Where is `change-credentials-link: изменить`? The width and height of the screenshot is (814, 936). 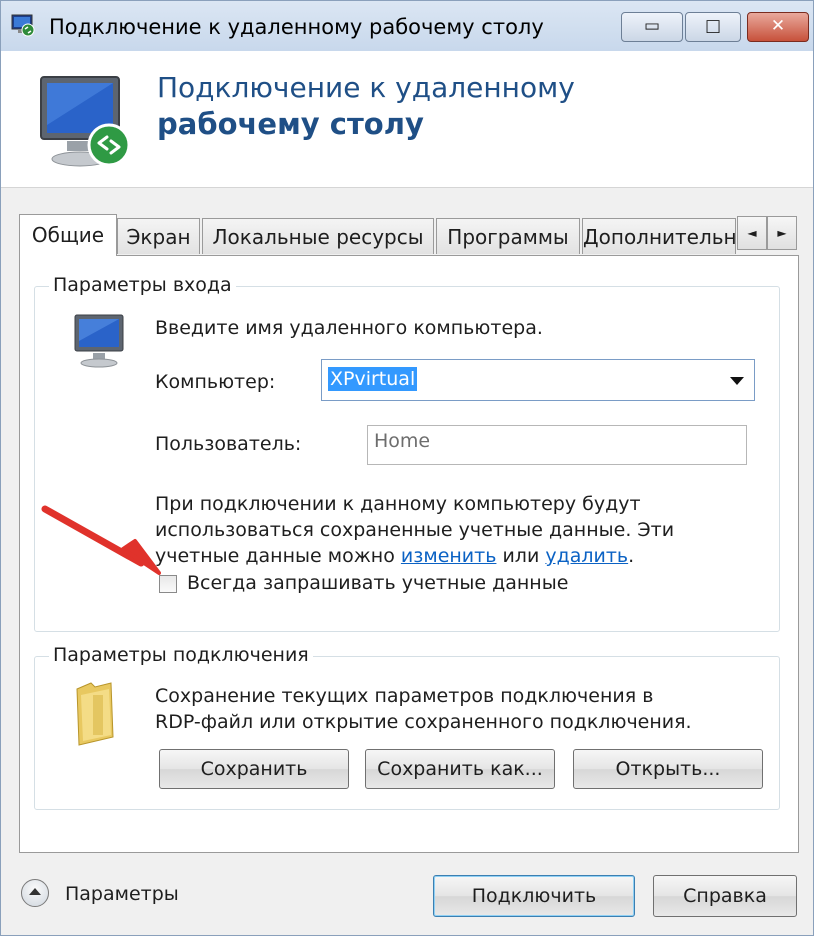 change-credentials-link: изменить is located at coordinates (449, 556).